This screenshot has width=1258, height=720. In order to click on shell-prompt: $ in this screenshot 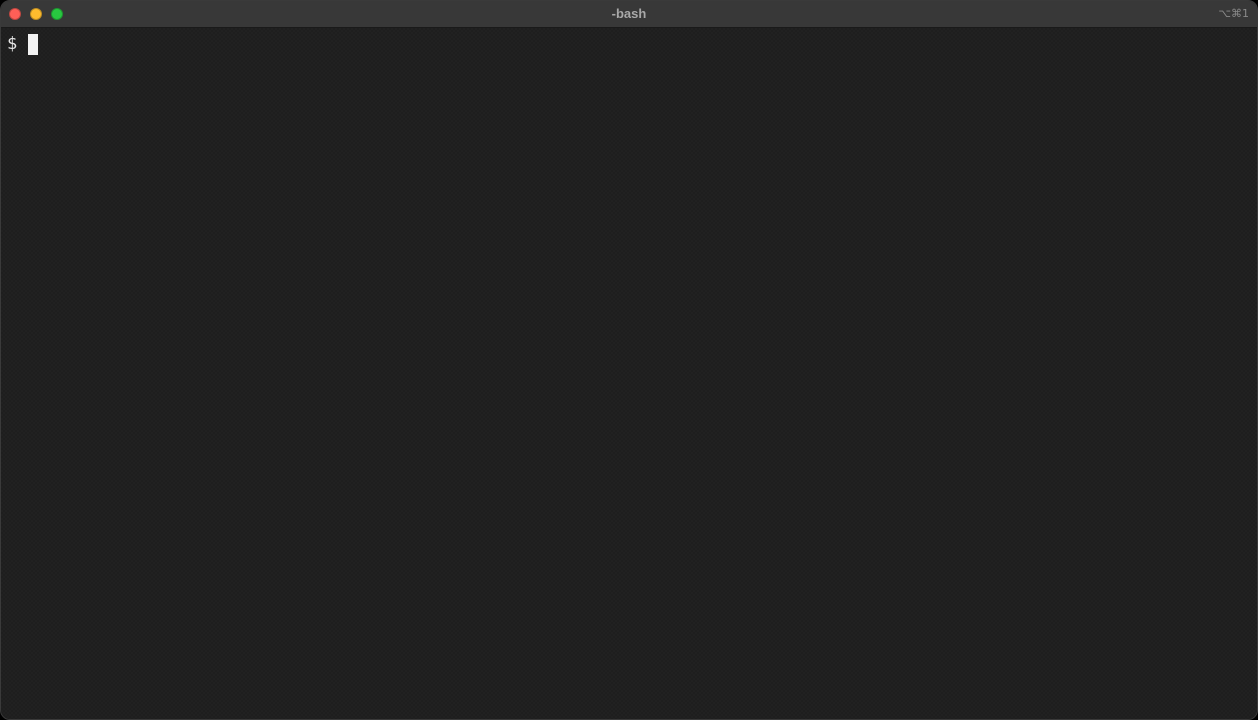, I will do `click(12, 44)`.